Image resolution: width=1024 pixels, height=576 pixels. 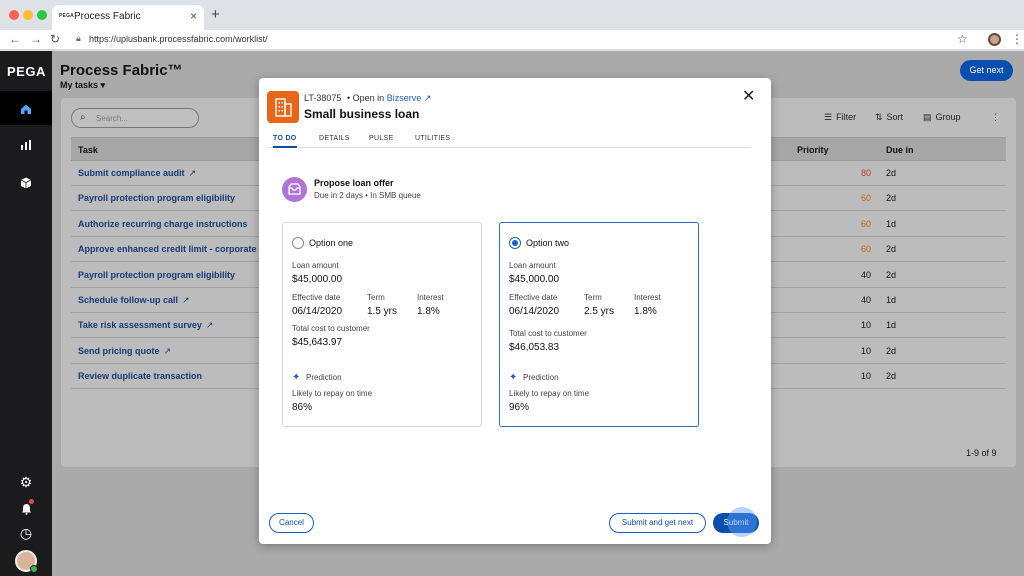 I want to click on browser-tab: PEGA Process Fabric ×, so click(x=128, y=17).